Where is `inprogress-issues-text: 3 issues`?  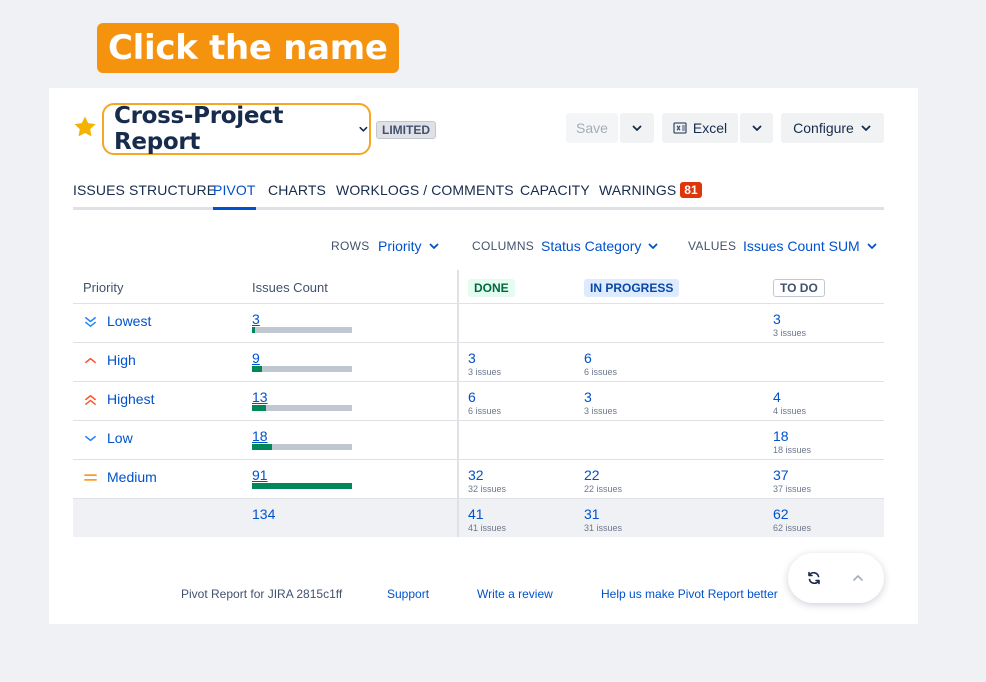
inprogress-issues-text: 3 issues is located at coordinates (601, 411).